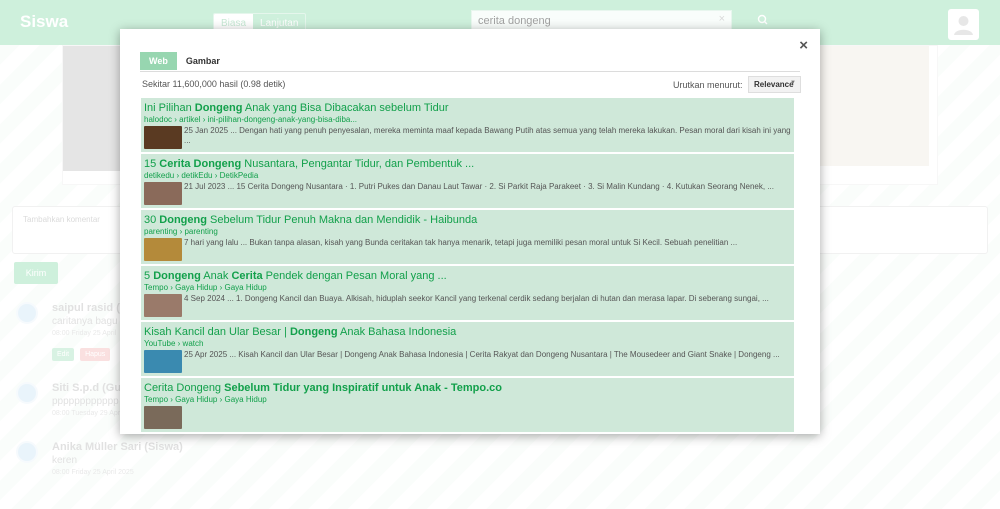 This screenshot has height=509, width=1000. What do you see at coordinates (183, 388) in the screenshot?
I see `title-text: Cerita Dongeng` at bounding box center [183, 388].